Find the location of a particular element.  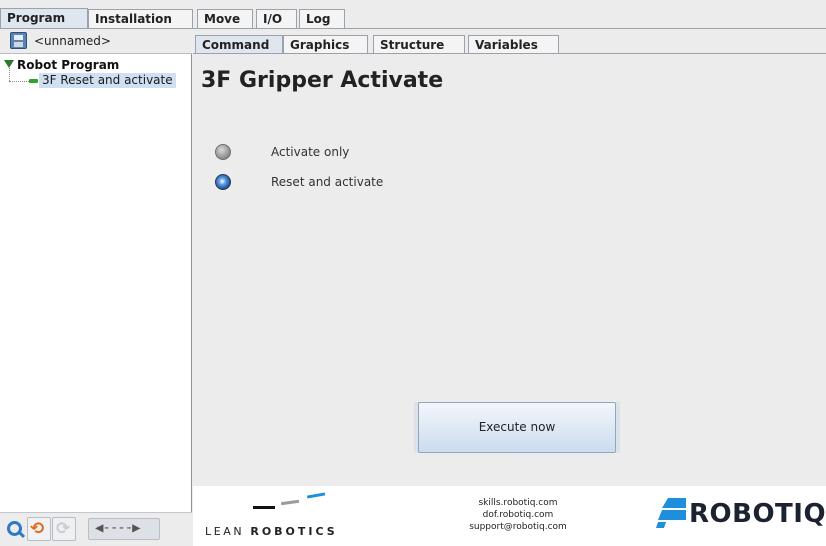

tab-graphics: Graphics is located at coordinates (325, 44).